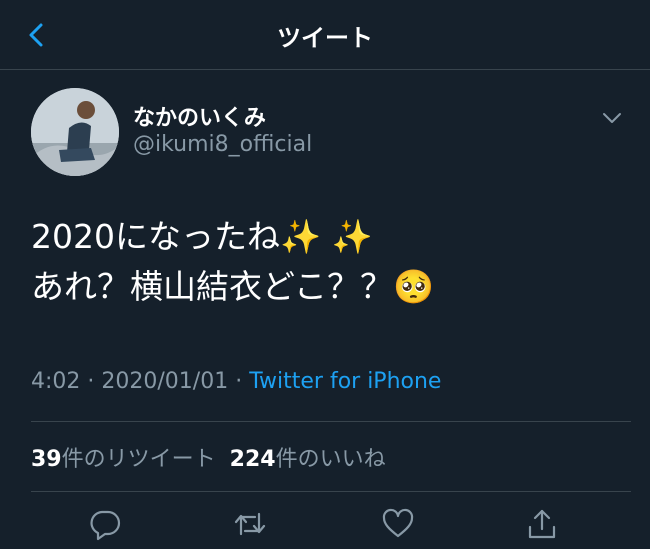  I want to click on tweet-time: 4:02, so click(56, 381).